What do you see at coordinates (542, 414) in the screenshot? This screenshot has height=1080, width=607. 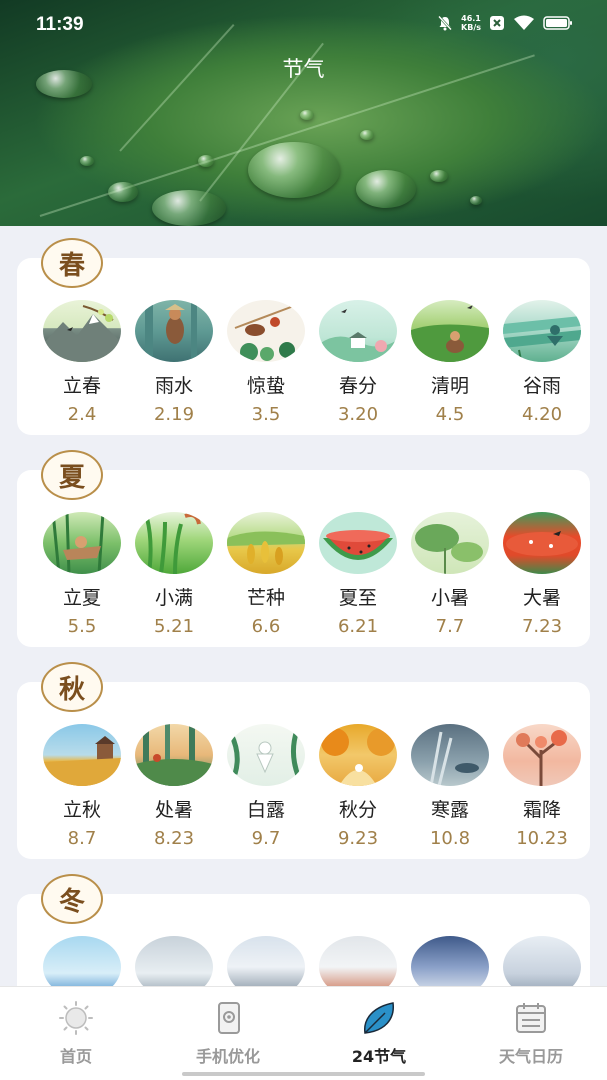 I see `term-date: 4.20` at bounding box center [542, 414].